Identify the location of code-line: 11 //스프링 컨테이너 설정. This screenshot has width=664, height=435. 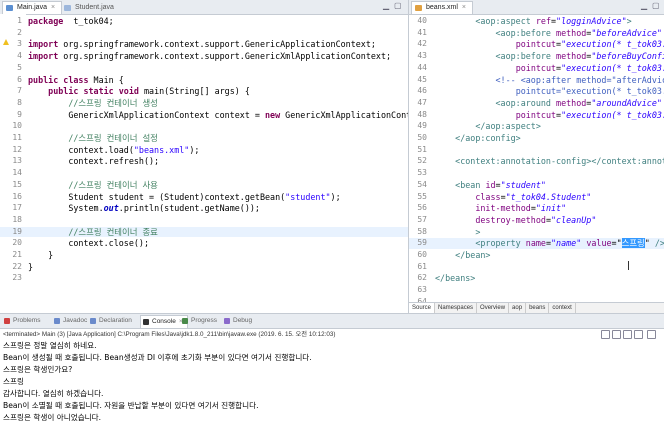
(204, 138).